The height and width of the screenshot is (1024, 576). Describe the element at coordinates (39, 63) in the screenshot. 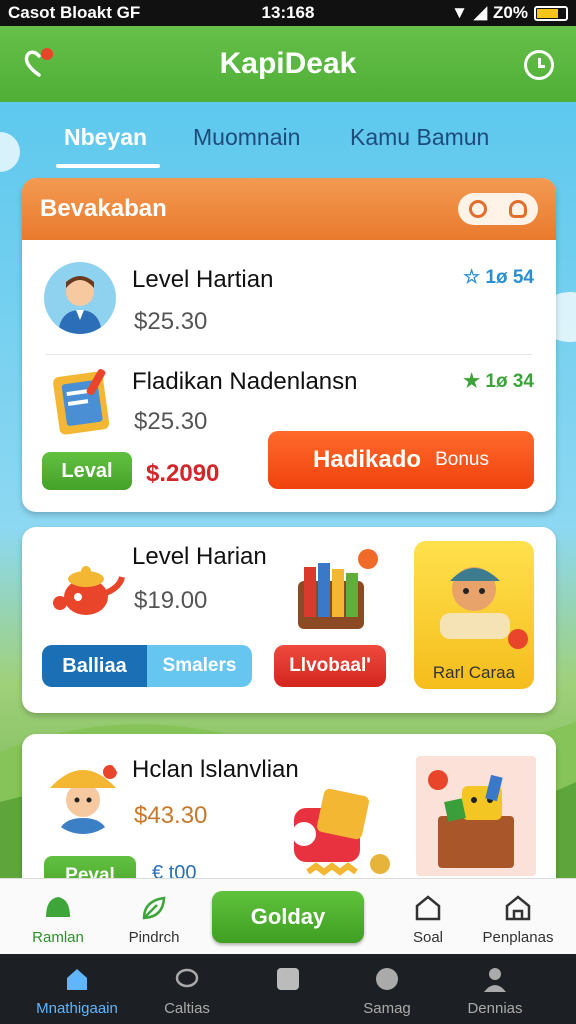

I see `heart-check-icon` at that location.